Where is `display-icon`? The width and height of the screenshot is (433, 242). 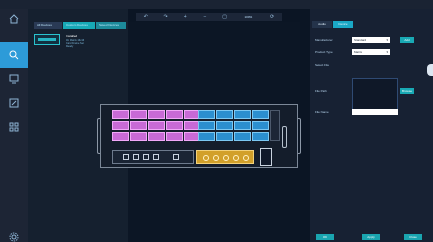
display-icon is located at coordinates (14, 79).